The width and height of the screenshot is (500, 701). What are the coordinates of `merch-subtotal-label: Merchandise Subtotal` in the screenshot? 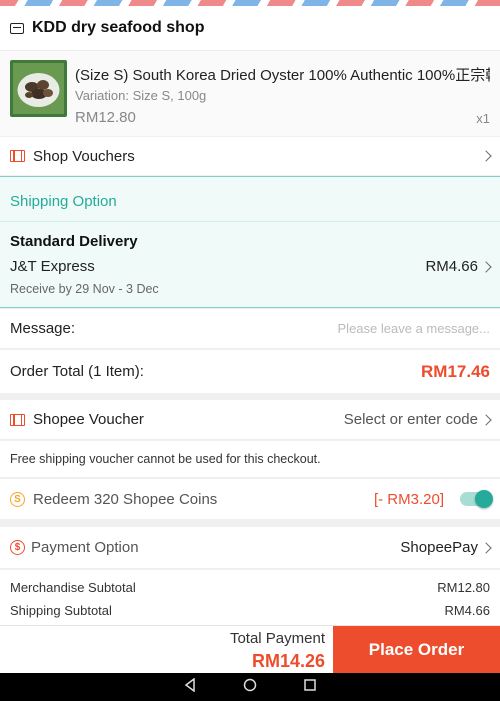 It's located at (73, 587).